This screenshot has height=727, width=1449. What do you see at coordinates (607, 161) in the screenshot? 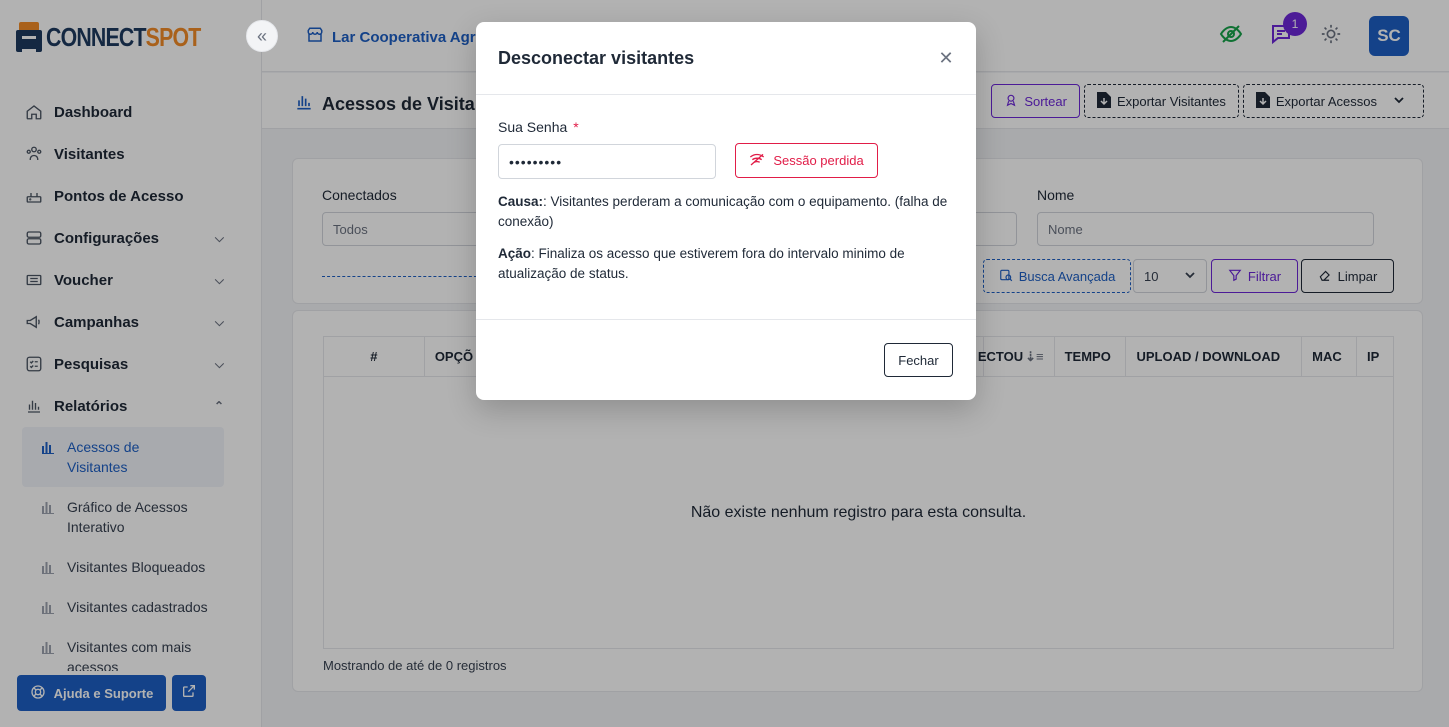
I see `password-input: •••••••••` at bounding box center [607, 161].